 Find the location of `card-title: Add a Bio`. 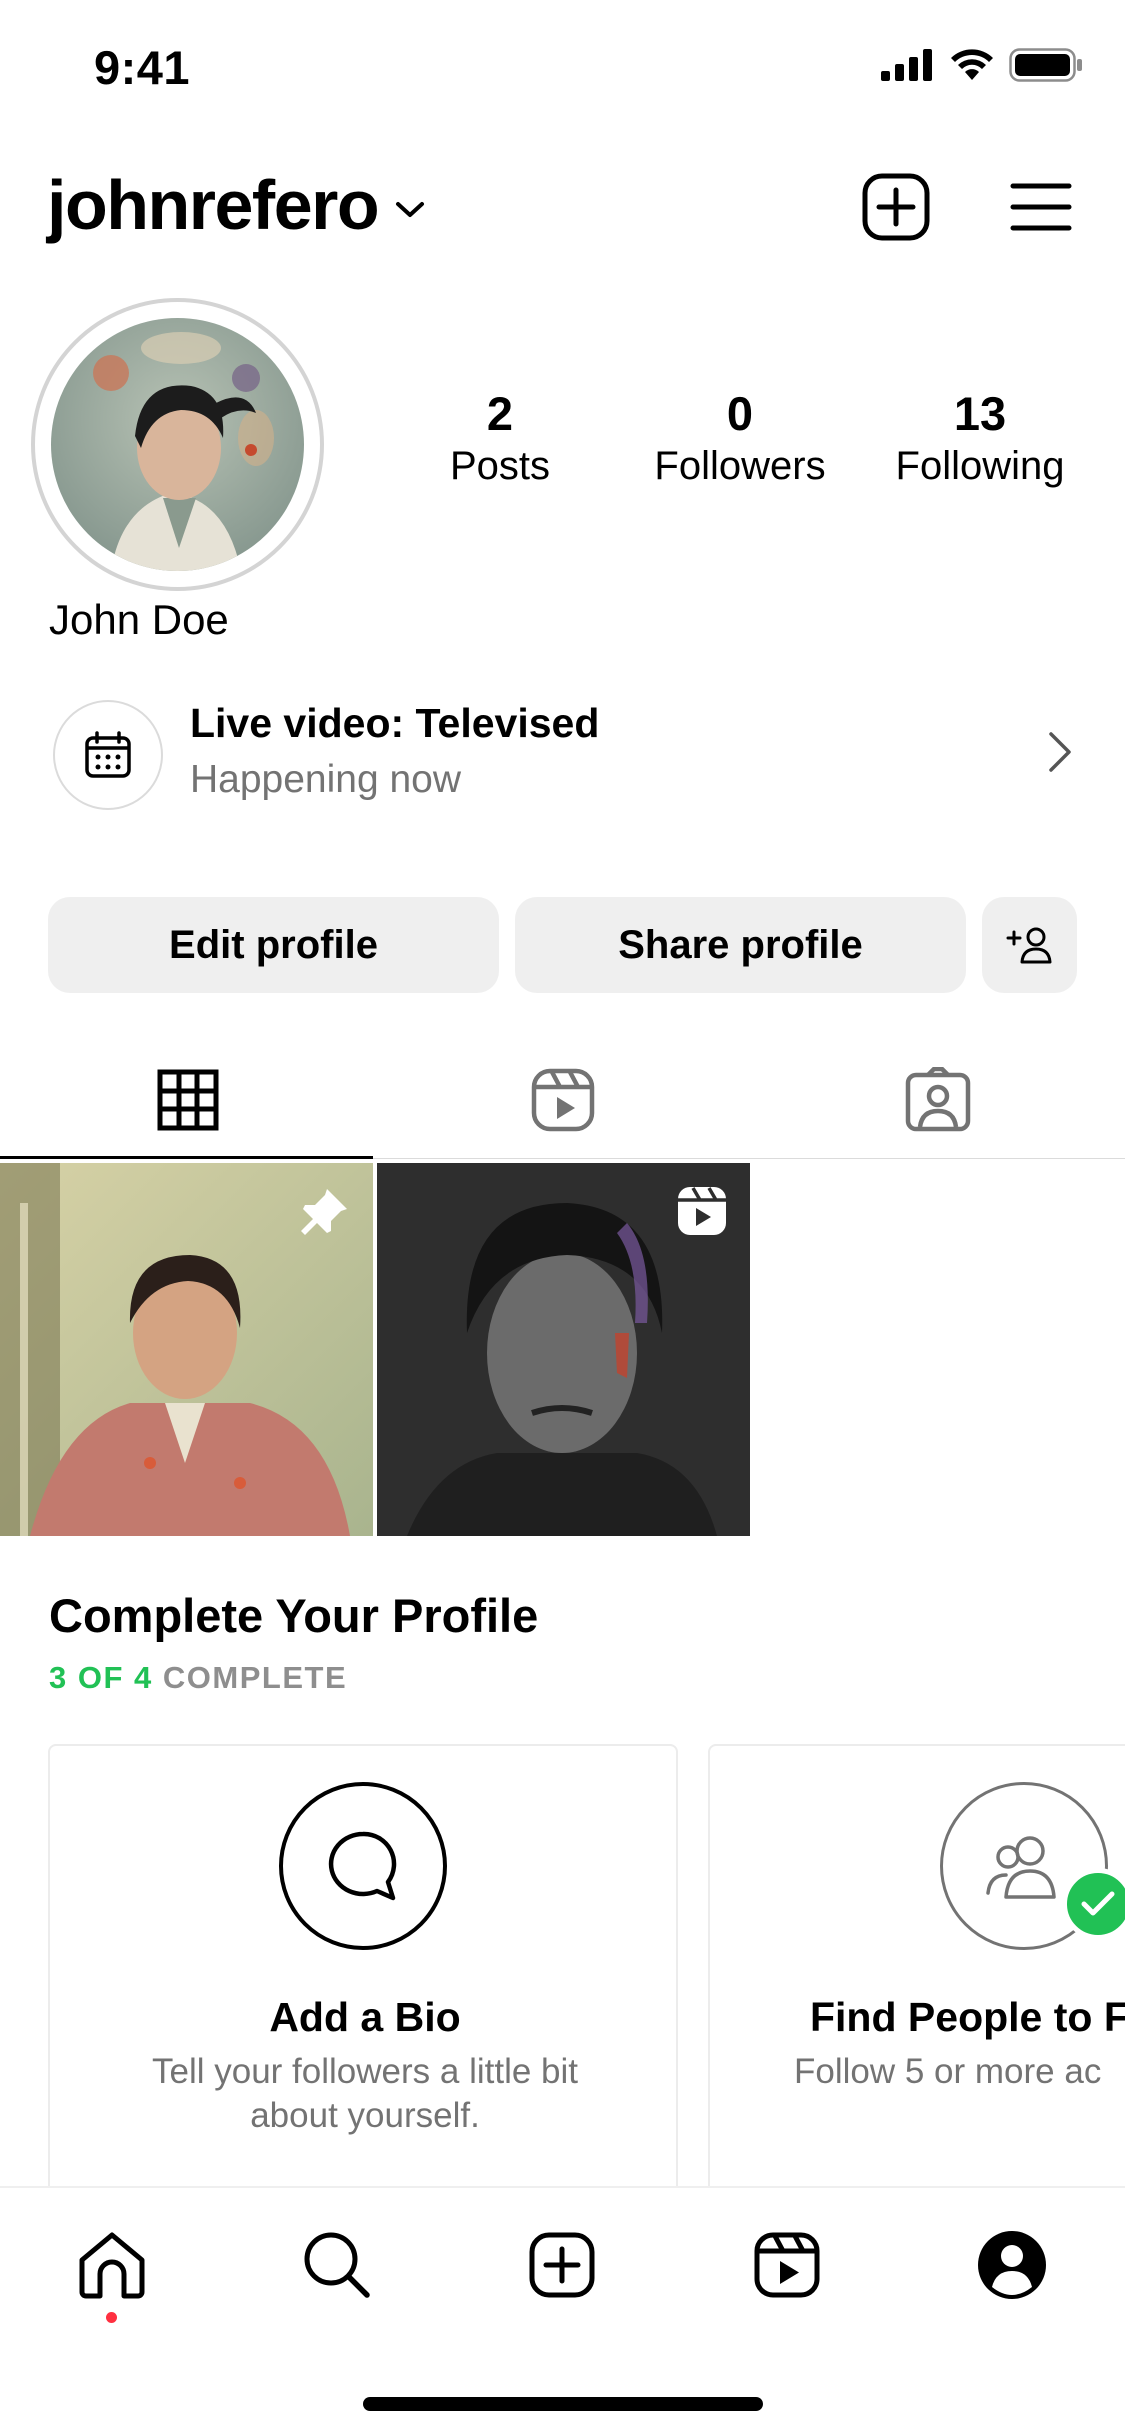

card-title: Add a Bio is located at coordinates (365, 2017).